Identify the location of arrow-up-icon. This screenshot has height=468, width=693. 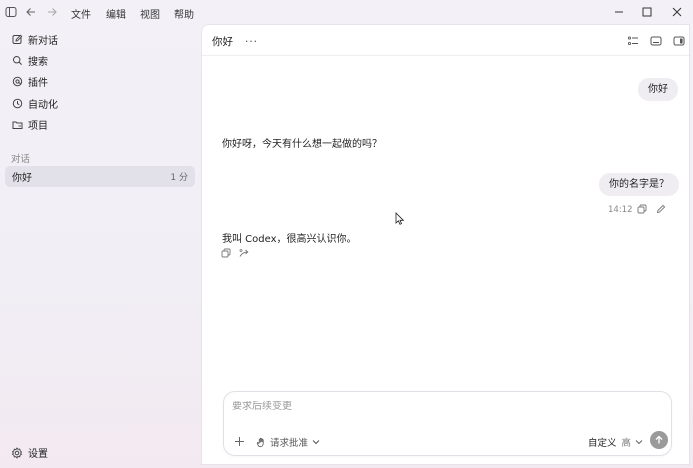
(659, 440).